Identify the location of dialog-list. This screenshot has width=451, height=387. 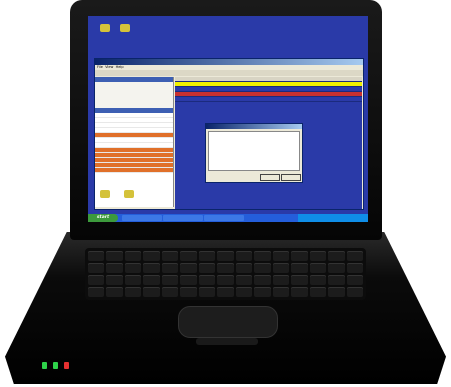
(254, 151).